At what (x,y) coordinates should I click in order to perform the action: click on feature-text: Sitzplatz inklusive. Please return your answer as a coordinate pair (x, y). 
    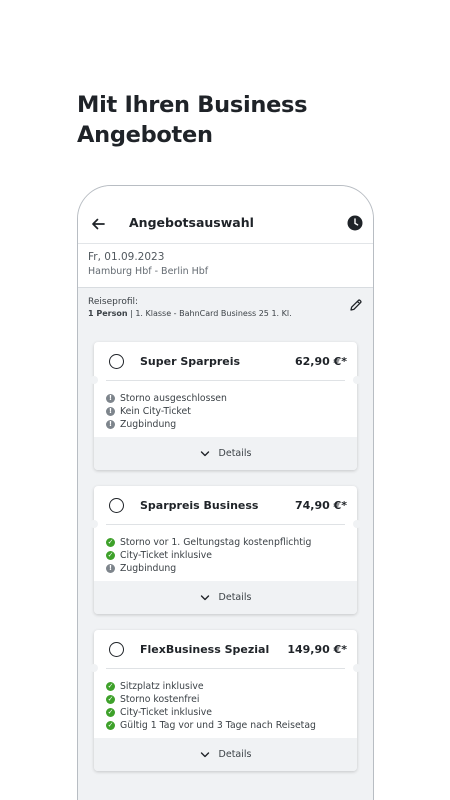
    Looking at the image, I should click on (162, 686).